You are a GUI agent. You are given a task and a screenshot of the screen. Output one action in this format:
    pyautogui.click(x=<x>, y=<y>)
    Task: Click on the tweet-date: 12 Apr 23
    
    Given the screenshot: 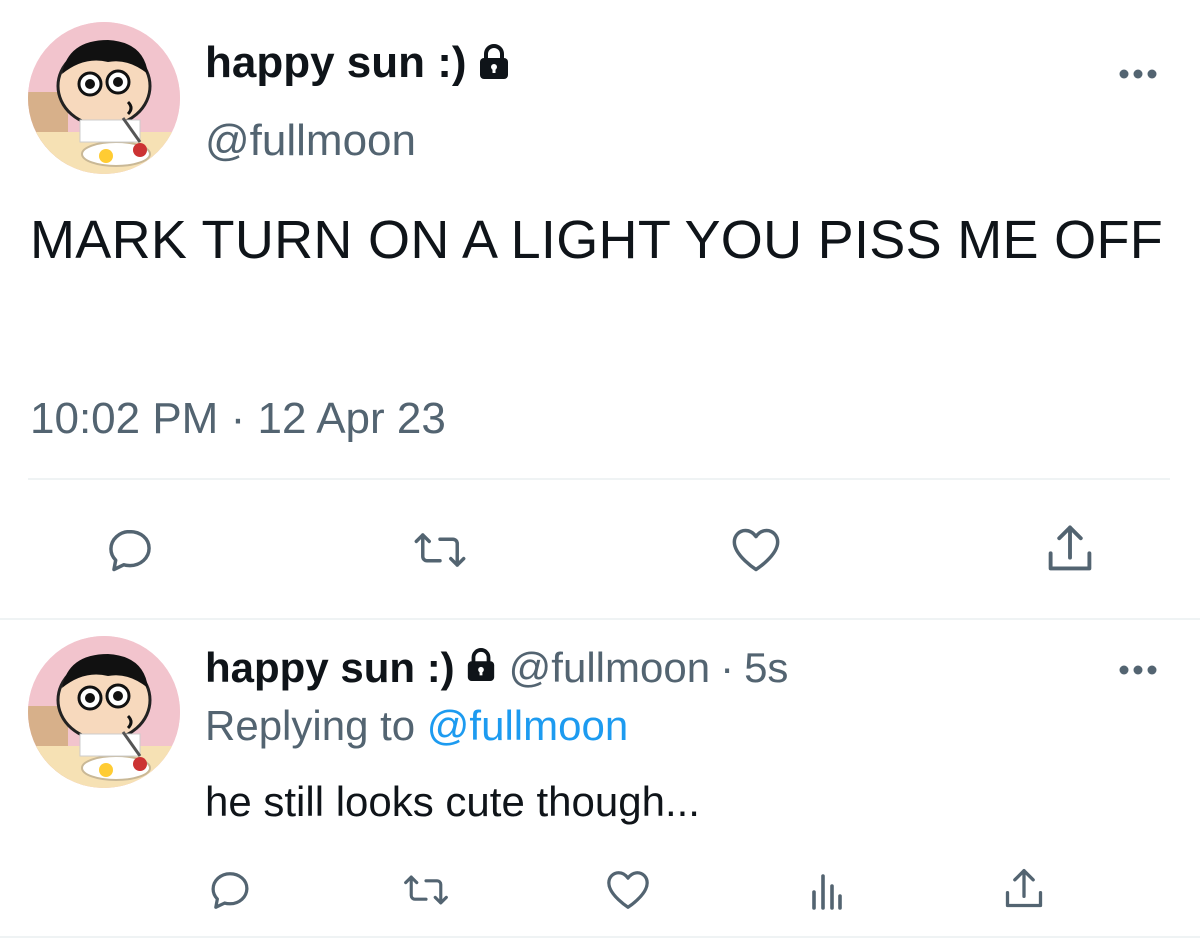 What is the action you would take?
    pyautogui.click(x=351, y=418)
    